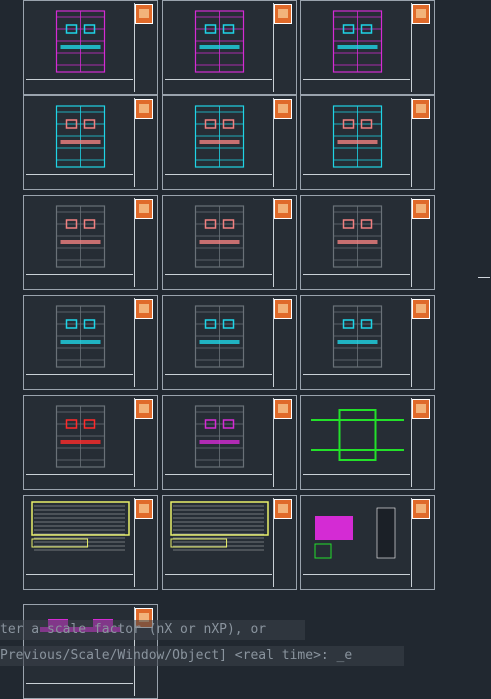 The width and height of the screenshot is (491, 699). I want to click on command-history-line: ter a scale factor (nX or nXP), or, so click(152, 630).